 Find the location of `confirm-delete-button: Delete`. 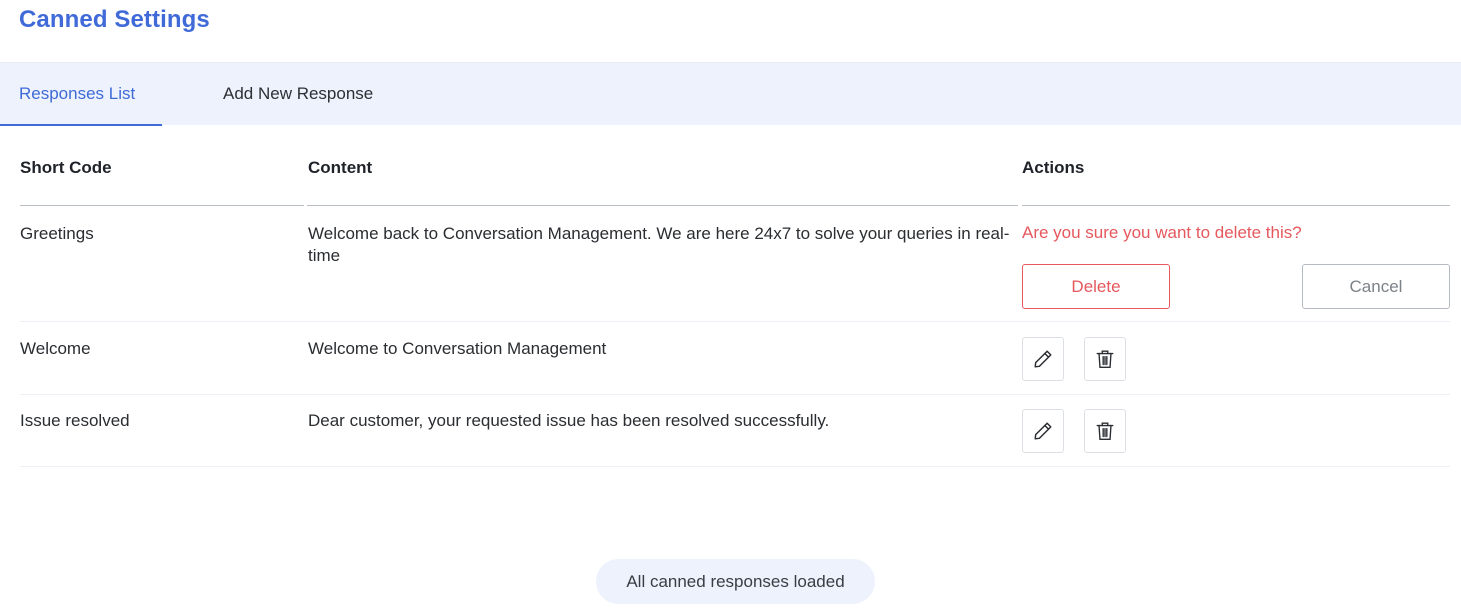

confirm-delete-button: Delete is located at coordinates (1096, 286).